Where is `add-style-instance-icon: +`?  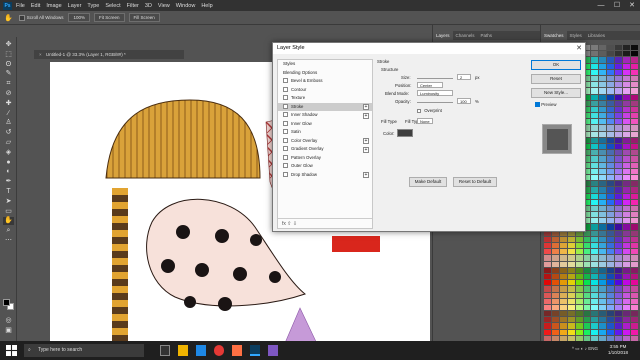
add-style-instance-icon: + is located at coordinates (366, 175).